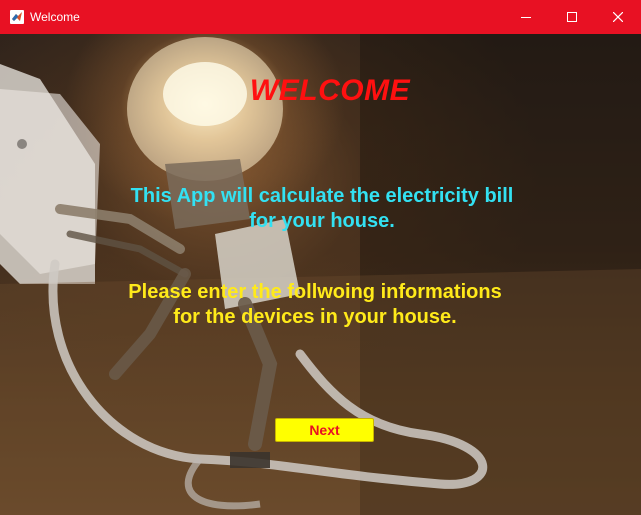  I want to click on minimize-icon, so click(526, 17).